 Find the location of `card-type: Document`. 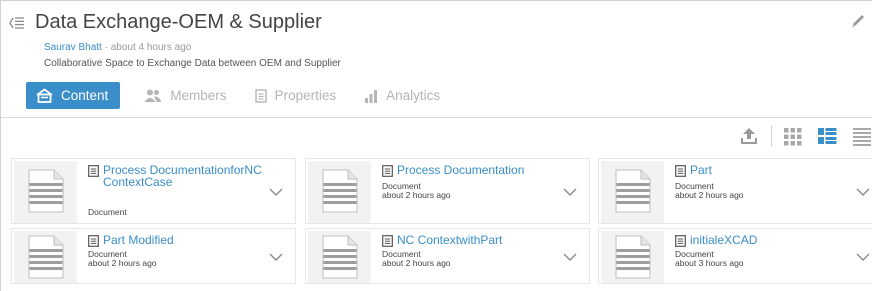

card-type: Document is located at coordinates (107, 212).